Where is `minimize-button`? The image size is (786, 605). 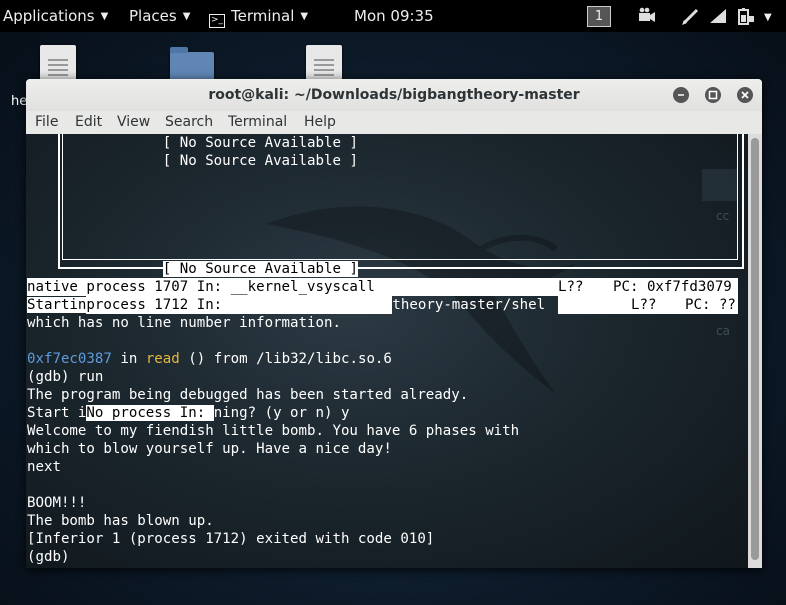 minimize-button is located at coordinates (681, 95).